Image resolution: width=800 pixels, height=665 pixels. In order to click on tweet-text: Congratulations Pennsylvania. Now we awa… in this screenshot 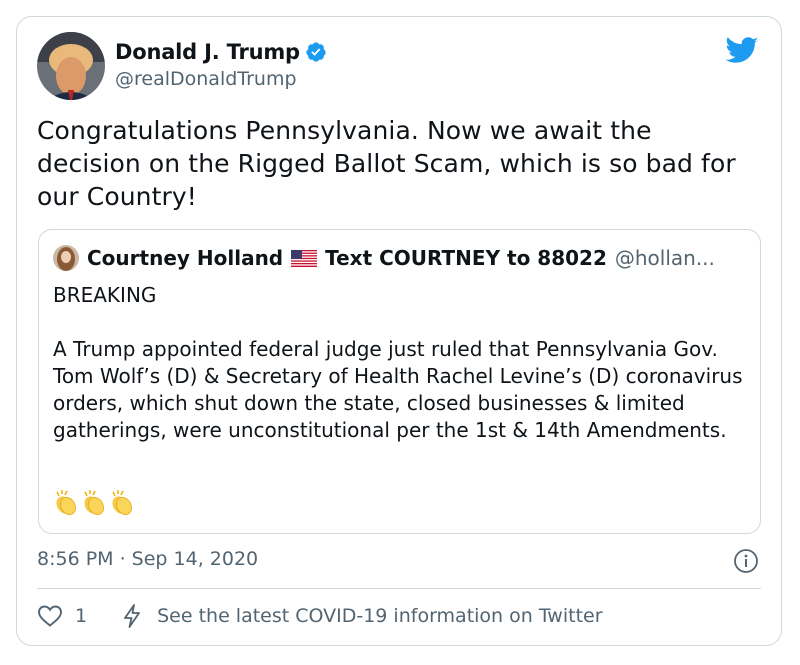, I will do `click(386, 163)`.